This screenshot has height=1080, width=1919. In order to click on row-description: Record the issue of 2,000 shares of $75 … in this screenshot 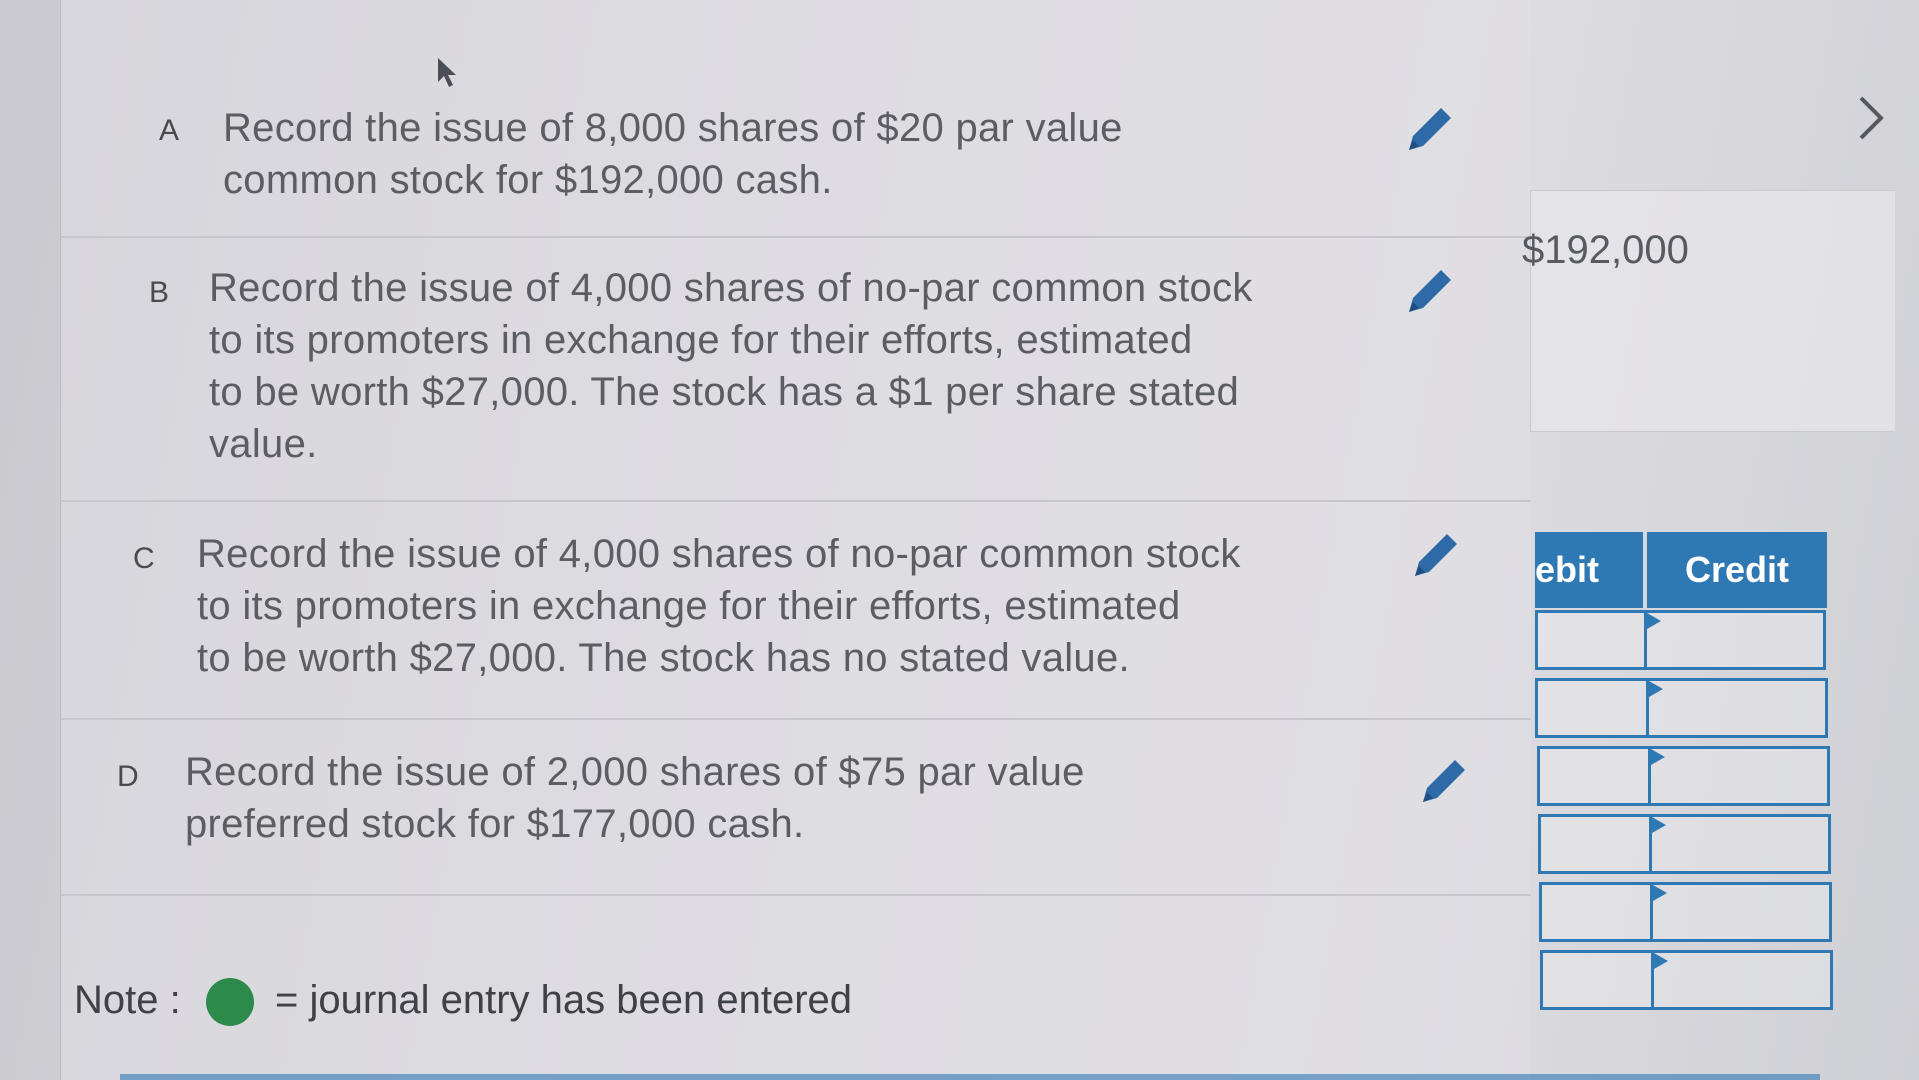, I will do `click(635, 798)`.